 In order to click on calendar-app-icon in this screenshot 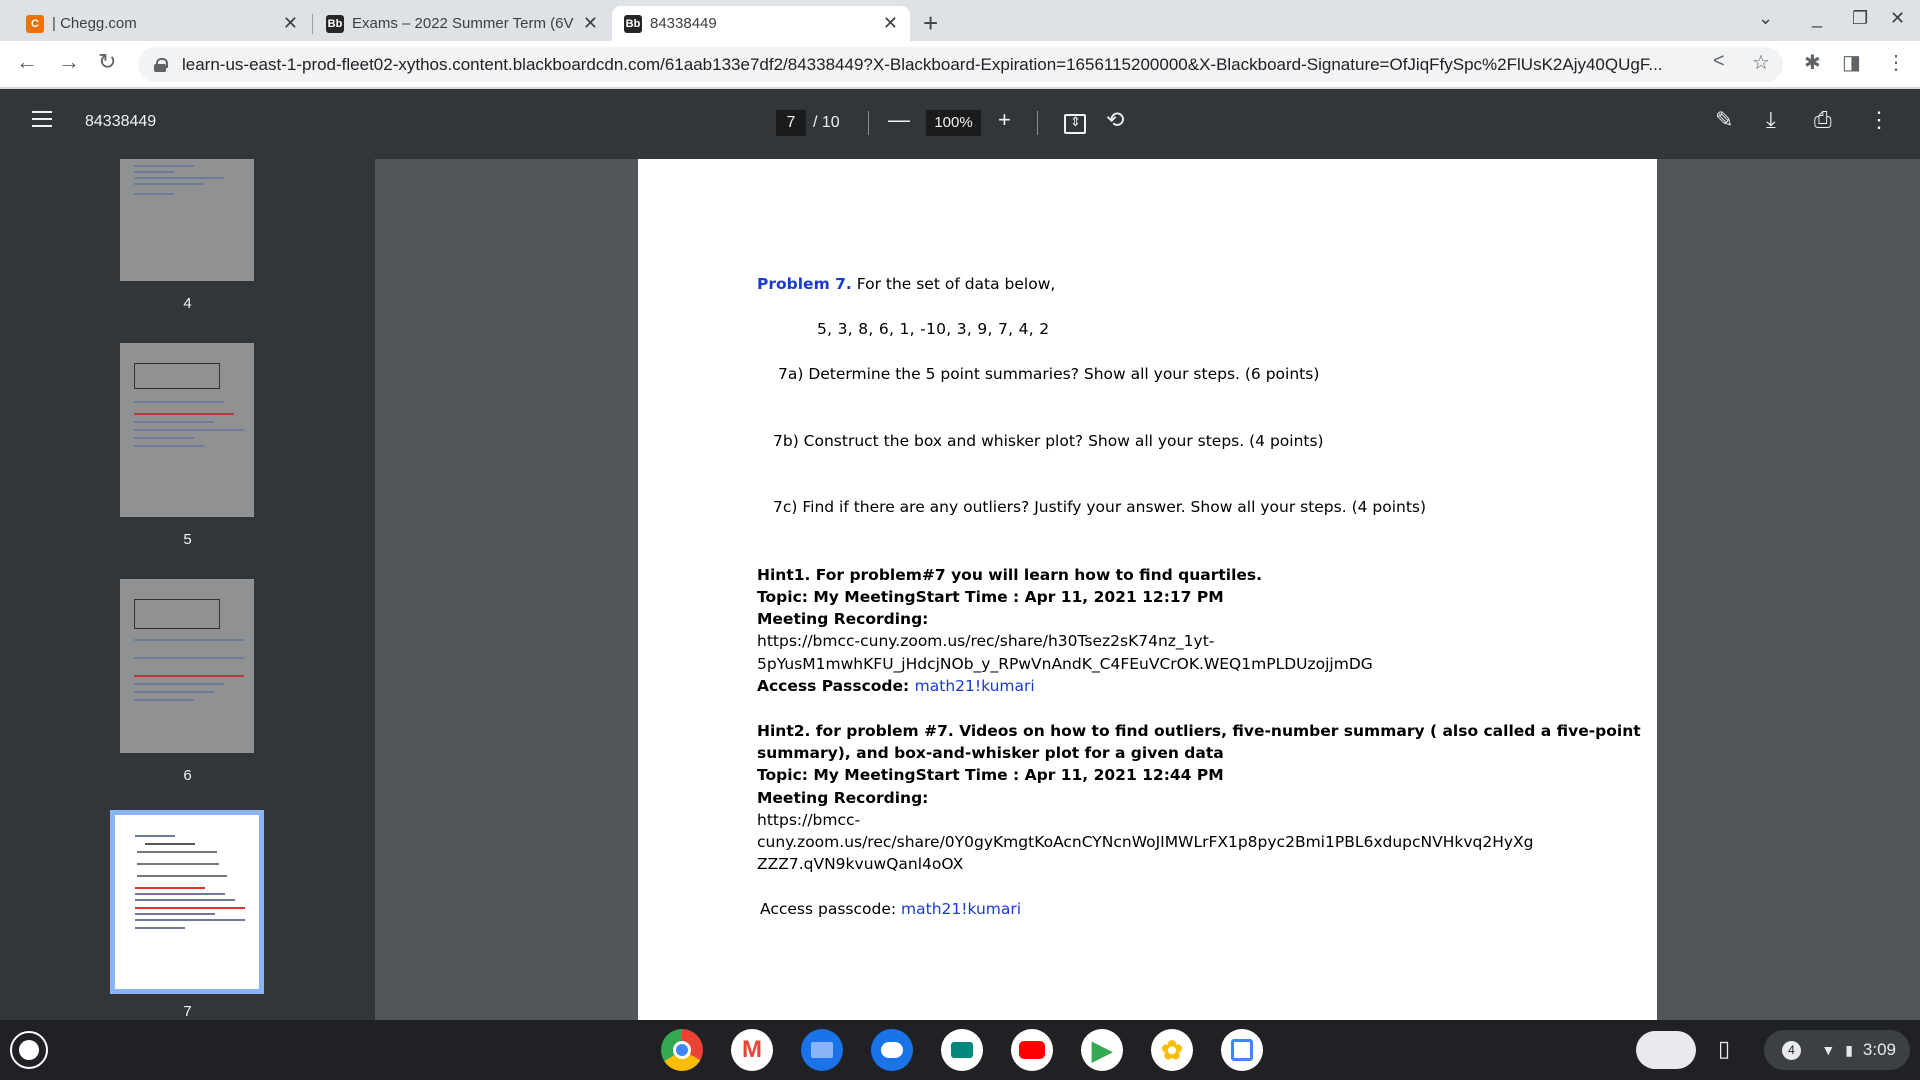, I will do `click(1242, 1050)`.